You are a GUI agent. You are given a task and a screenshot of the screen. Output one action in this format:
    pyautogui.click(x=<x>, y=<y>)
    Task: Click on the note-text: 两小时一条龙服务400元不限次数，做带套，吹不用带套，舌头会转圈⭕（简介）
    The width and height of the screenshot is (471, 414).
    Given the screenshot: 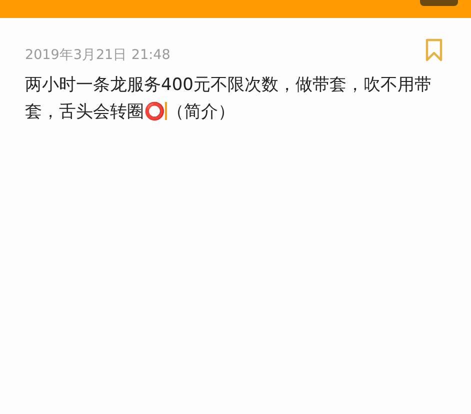 What is the action you would take?
    pyautogui.click(x=237, y=99)
    